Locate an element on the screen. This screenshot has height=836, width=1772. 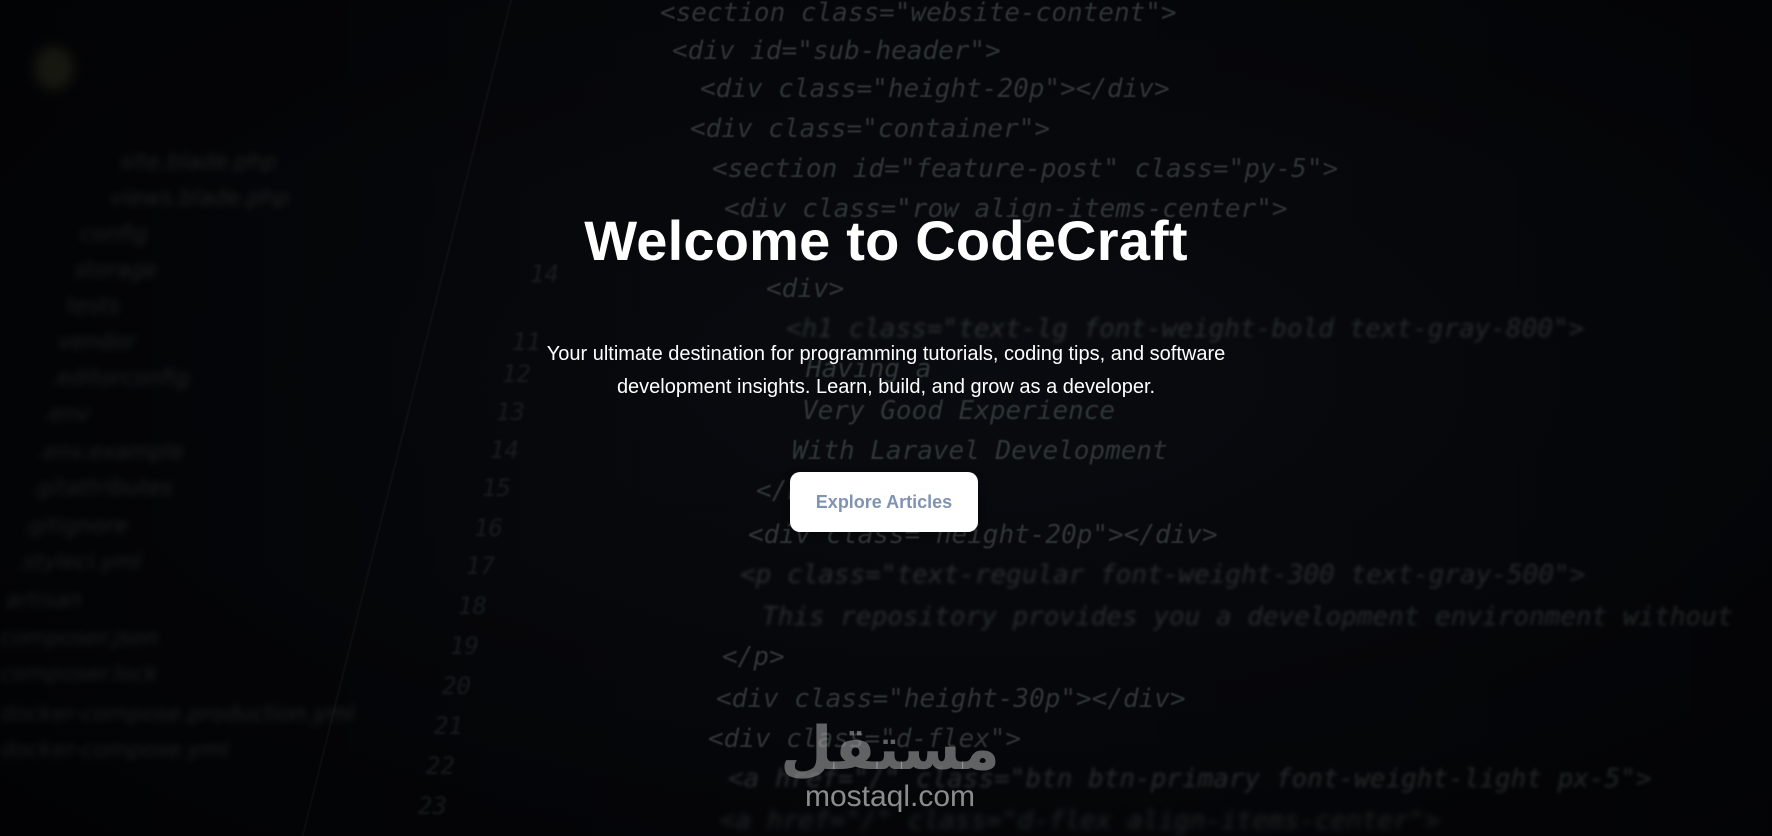
explore-articles-button: Explore Articles is located at coordinates (884, 502).